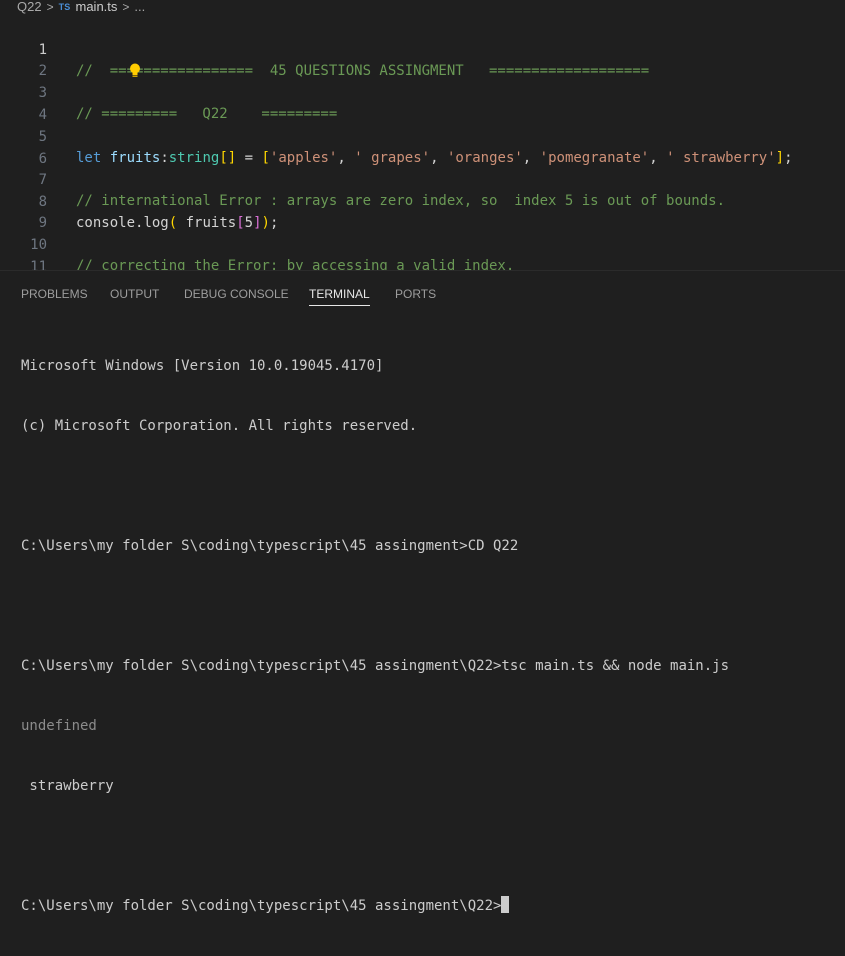 This screenshot has width=845, height=956. I want to click on code-line: 12, so click(422, 264).